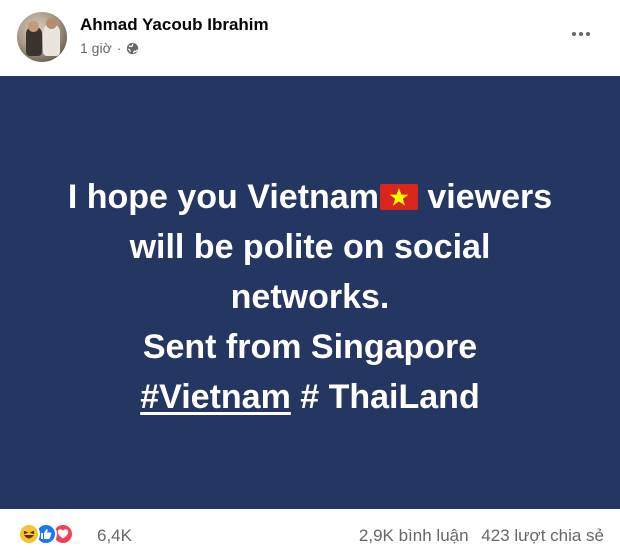  I want to click on post-header: Ahmad Yacoub Ibrahim 1 giờ ·, so click(310, 38).